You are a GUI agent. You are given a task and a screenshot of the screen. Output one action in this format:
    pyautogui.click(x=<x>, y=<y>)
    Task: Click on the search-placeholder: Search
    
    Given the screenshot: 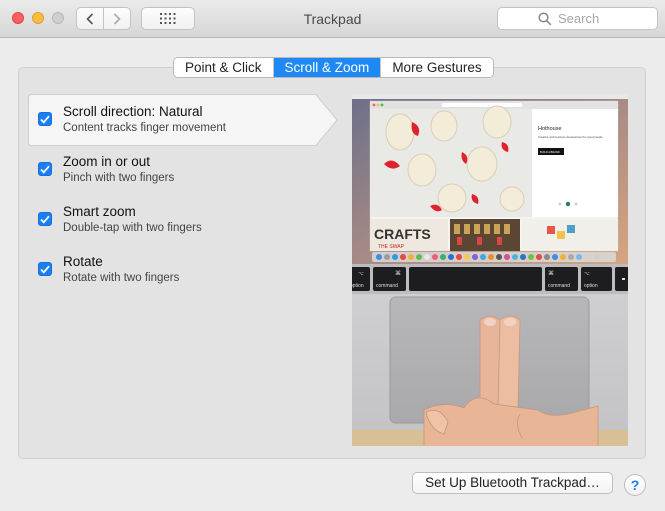 What is the action you would take?
    pyautogui.click(x=579, y=18)
    